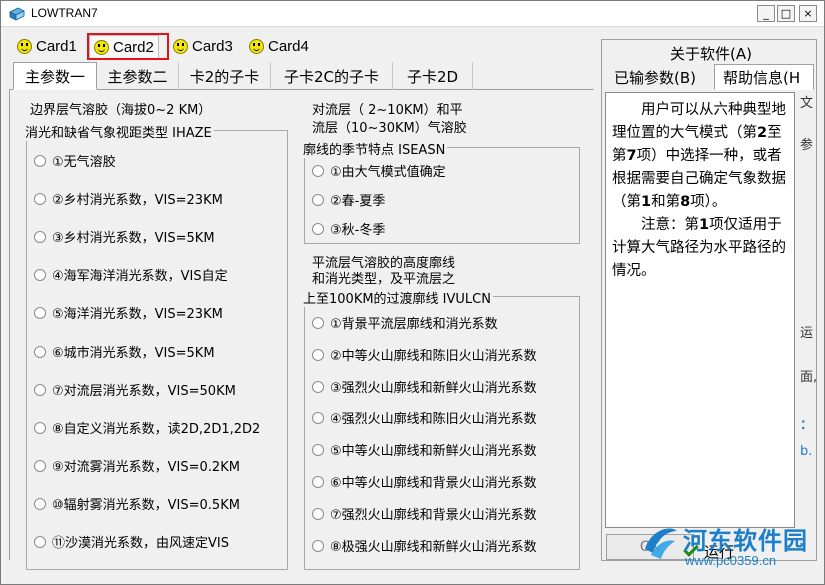 This screenshot has width=825, height=585. Describe the element at coordinates (128, 312) in the screenshot. I see `ihaze-option: ⑤海洋消光系数，VIS=23KM` at that location.